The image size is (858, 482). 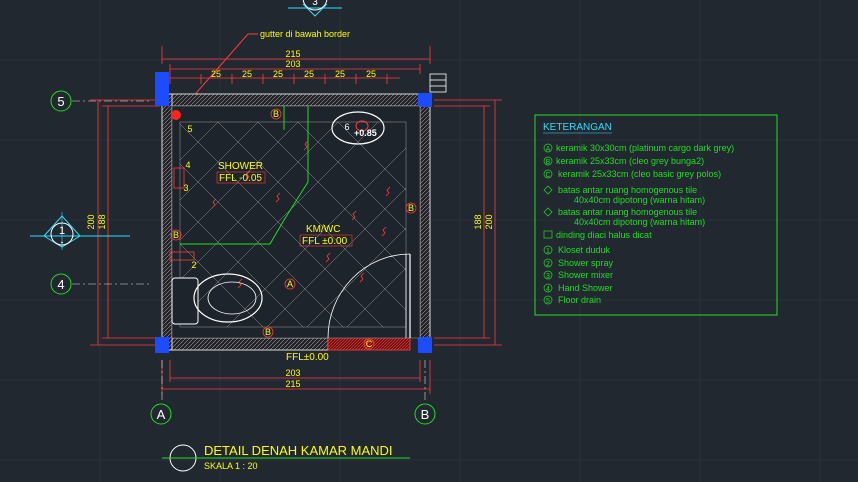 What do you see at coordinates (102, 221) in the screenshot?
I see `dim-left-inner: 188` at bounding box center [102, 221].